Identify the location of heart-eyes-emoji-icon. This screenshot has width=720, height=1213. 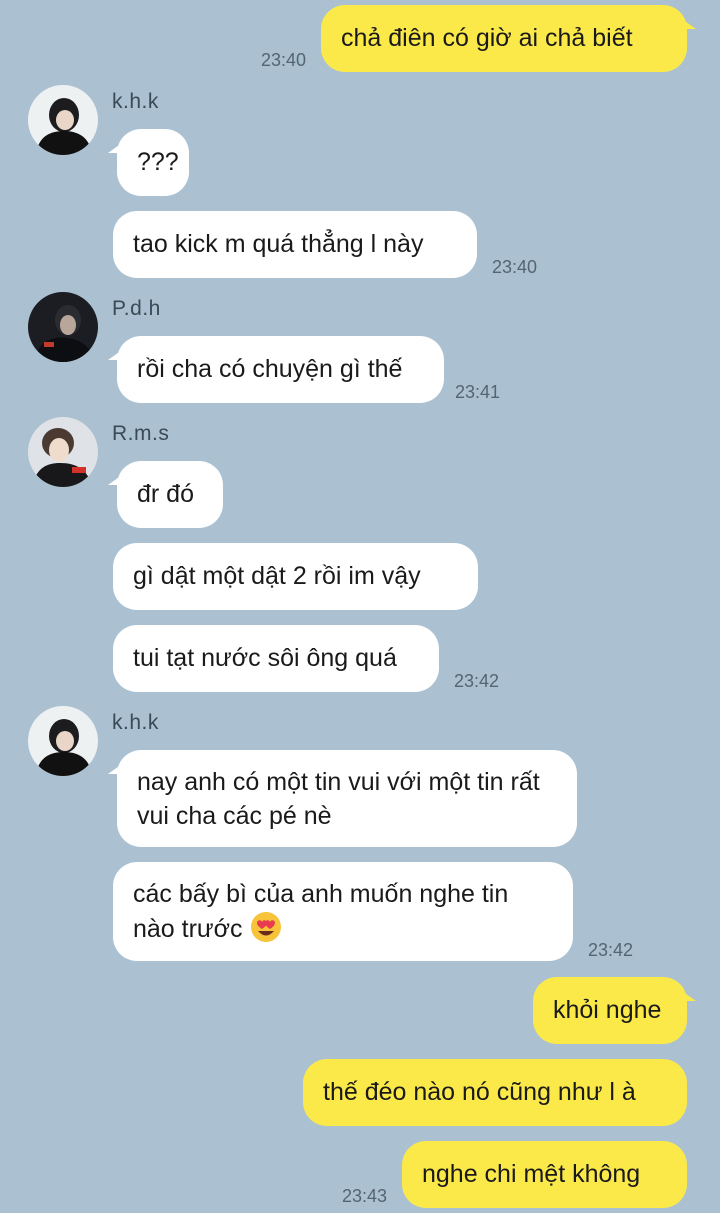
(265, 927).